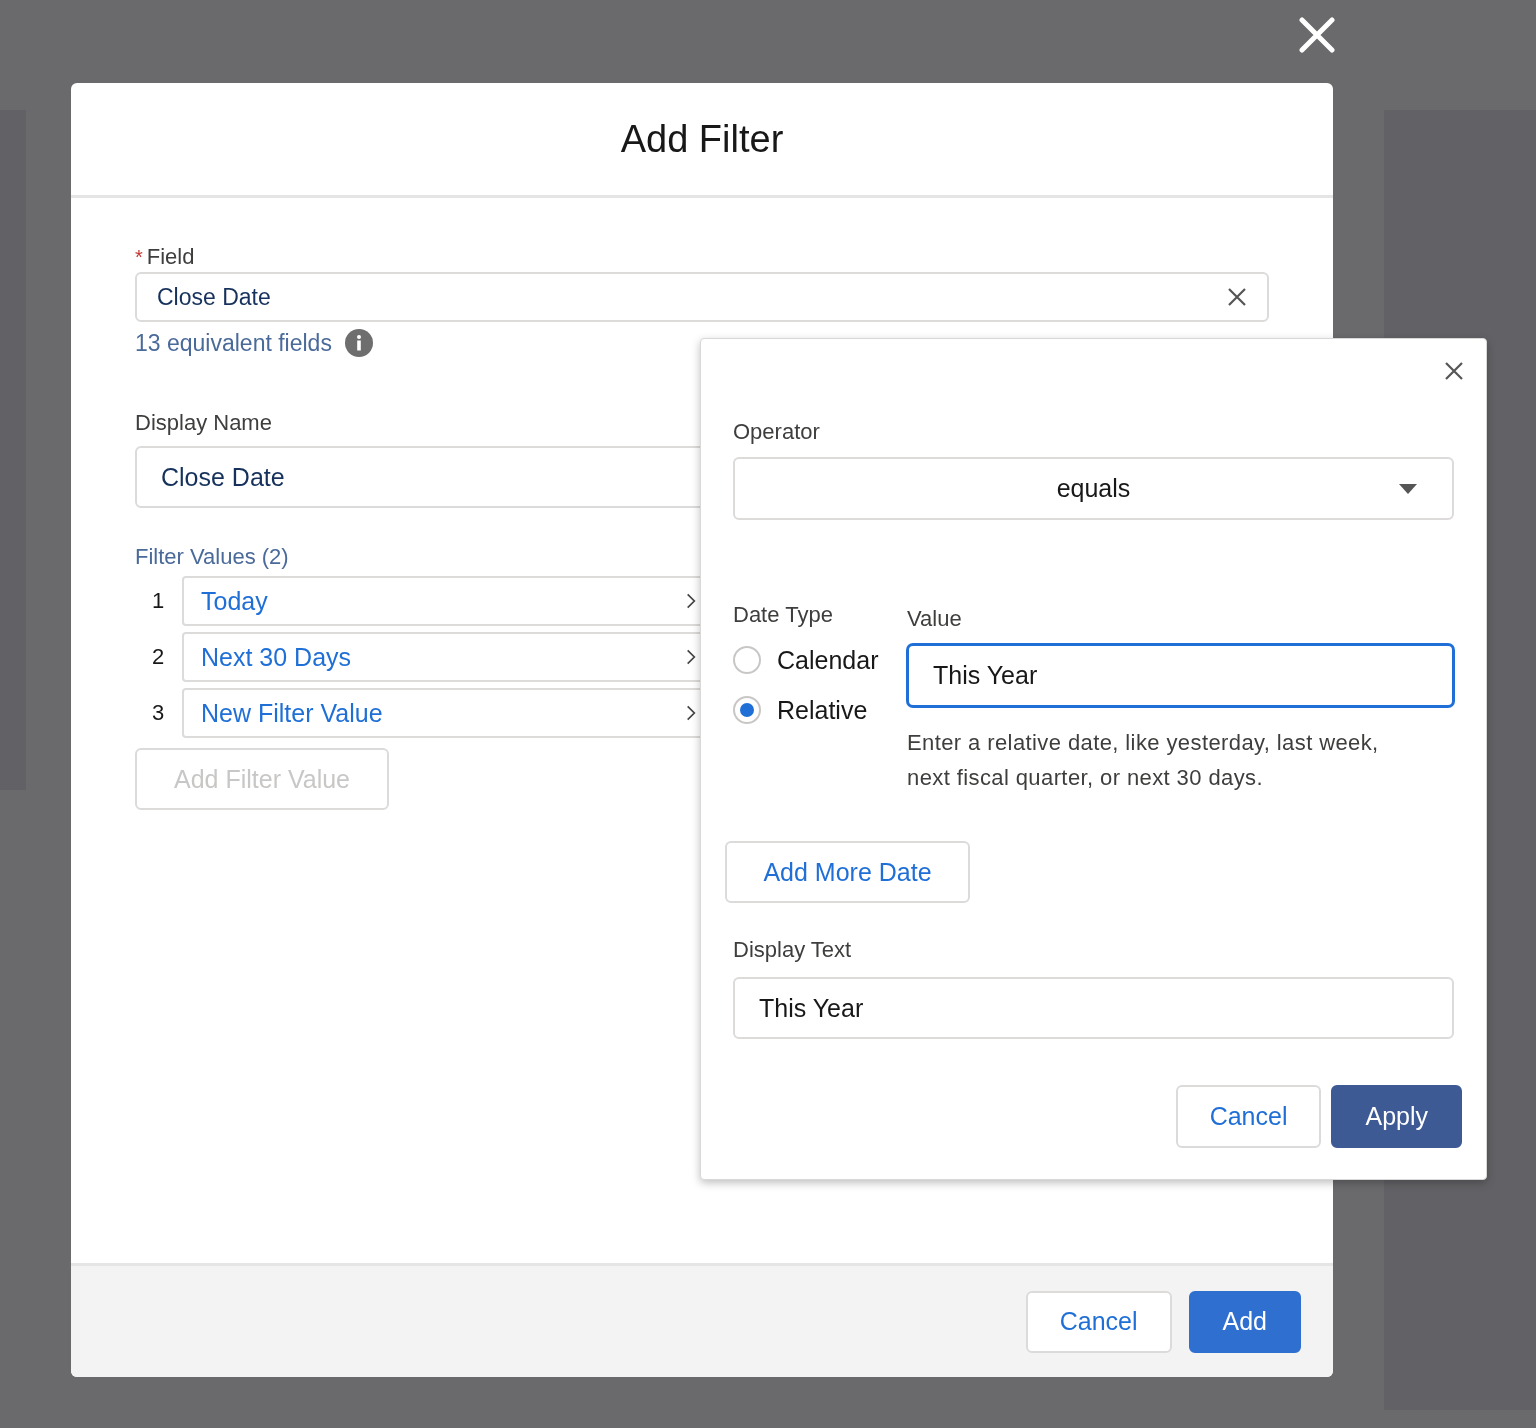 The width and height of the screenshot is (1536, 1428). Describe the element at coordinates (702, 139) in the screenshot. I see `modal-title: Add Filter` at that location.